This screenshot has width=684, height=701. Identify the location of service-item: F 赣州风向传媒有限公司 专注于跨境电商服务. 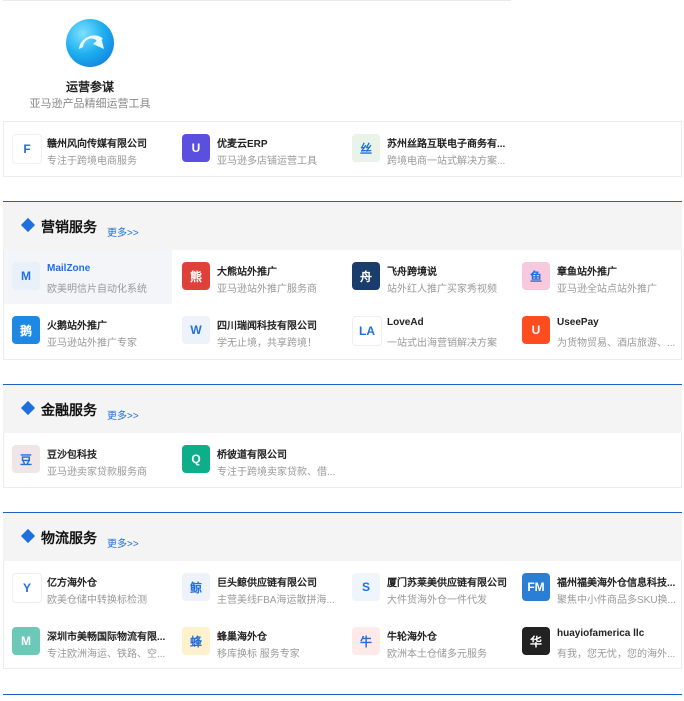
(88, 149).